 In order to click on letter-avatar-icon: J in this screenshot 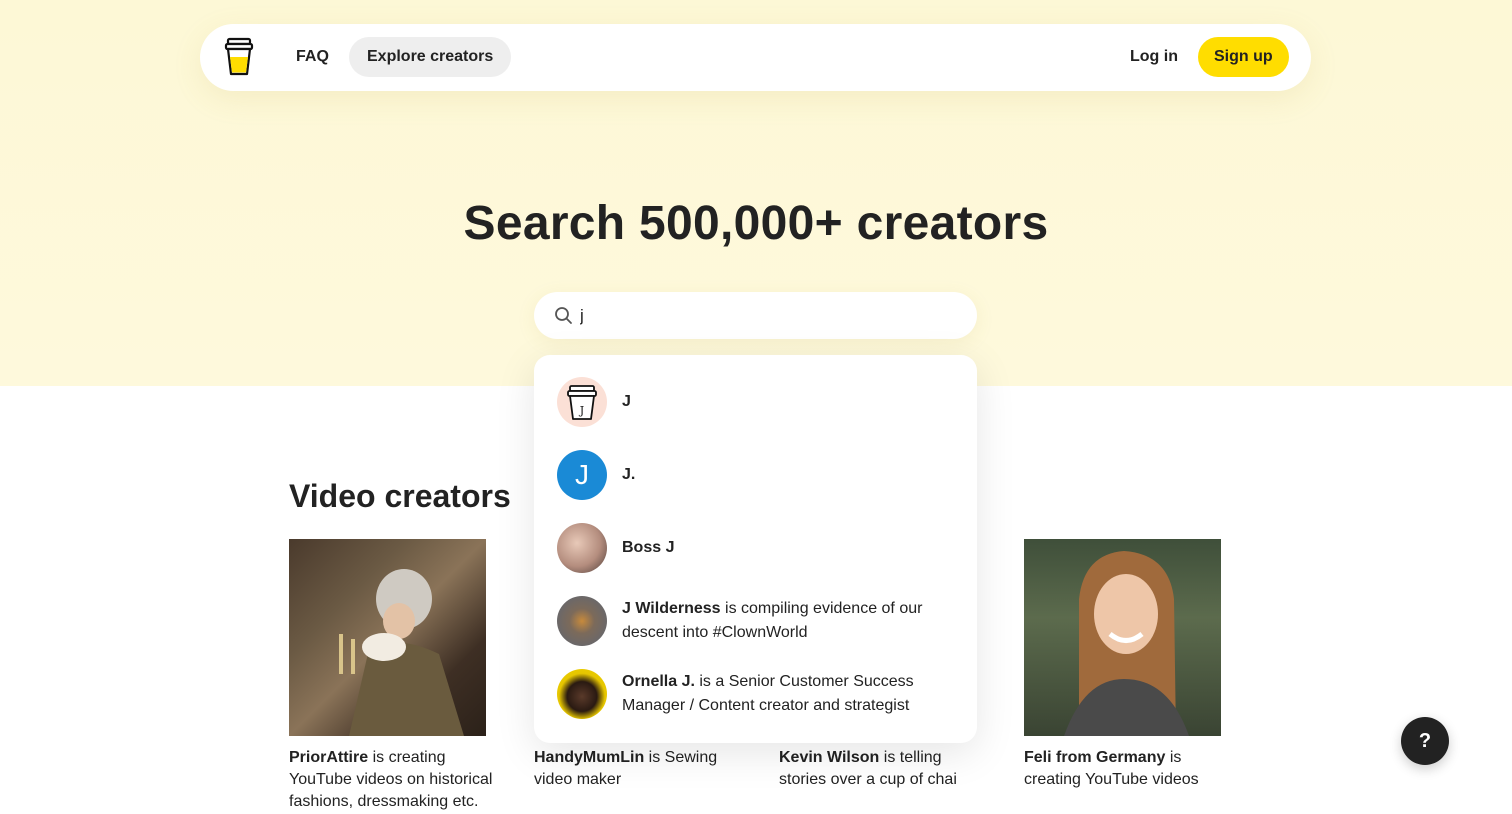, I will do `click(582, 475)`.